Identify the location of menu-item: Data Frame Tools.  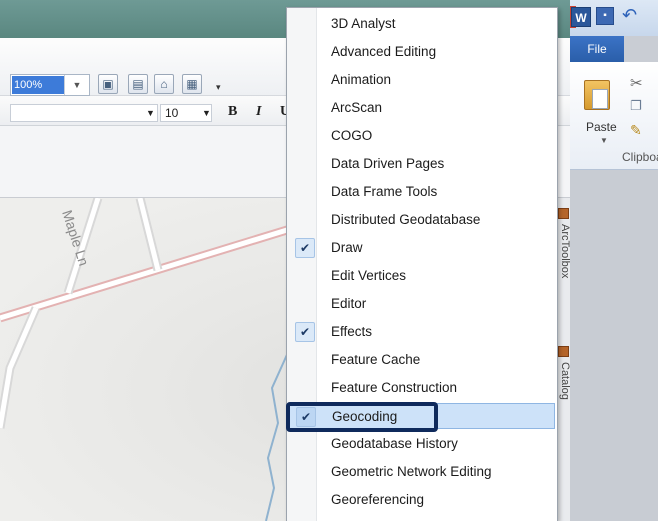
(422, 192).